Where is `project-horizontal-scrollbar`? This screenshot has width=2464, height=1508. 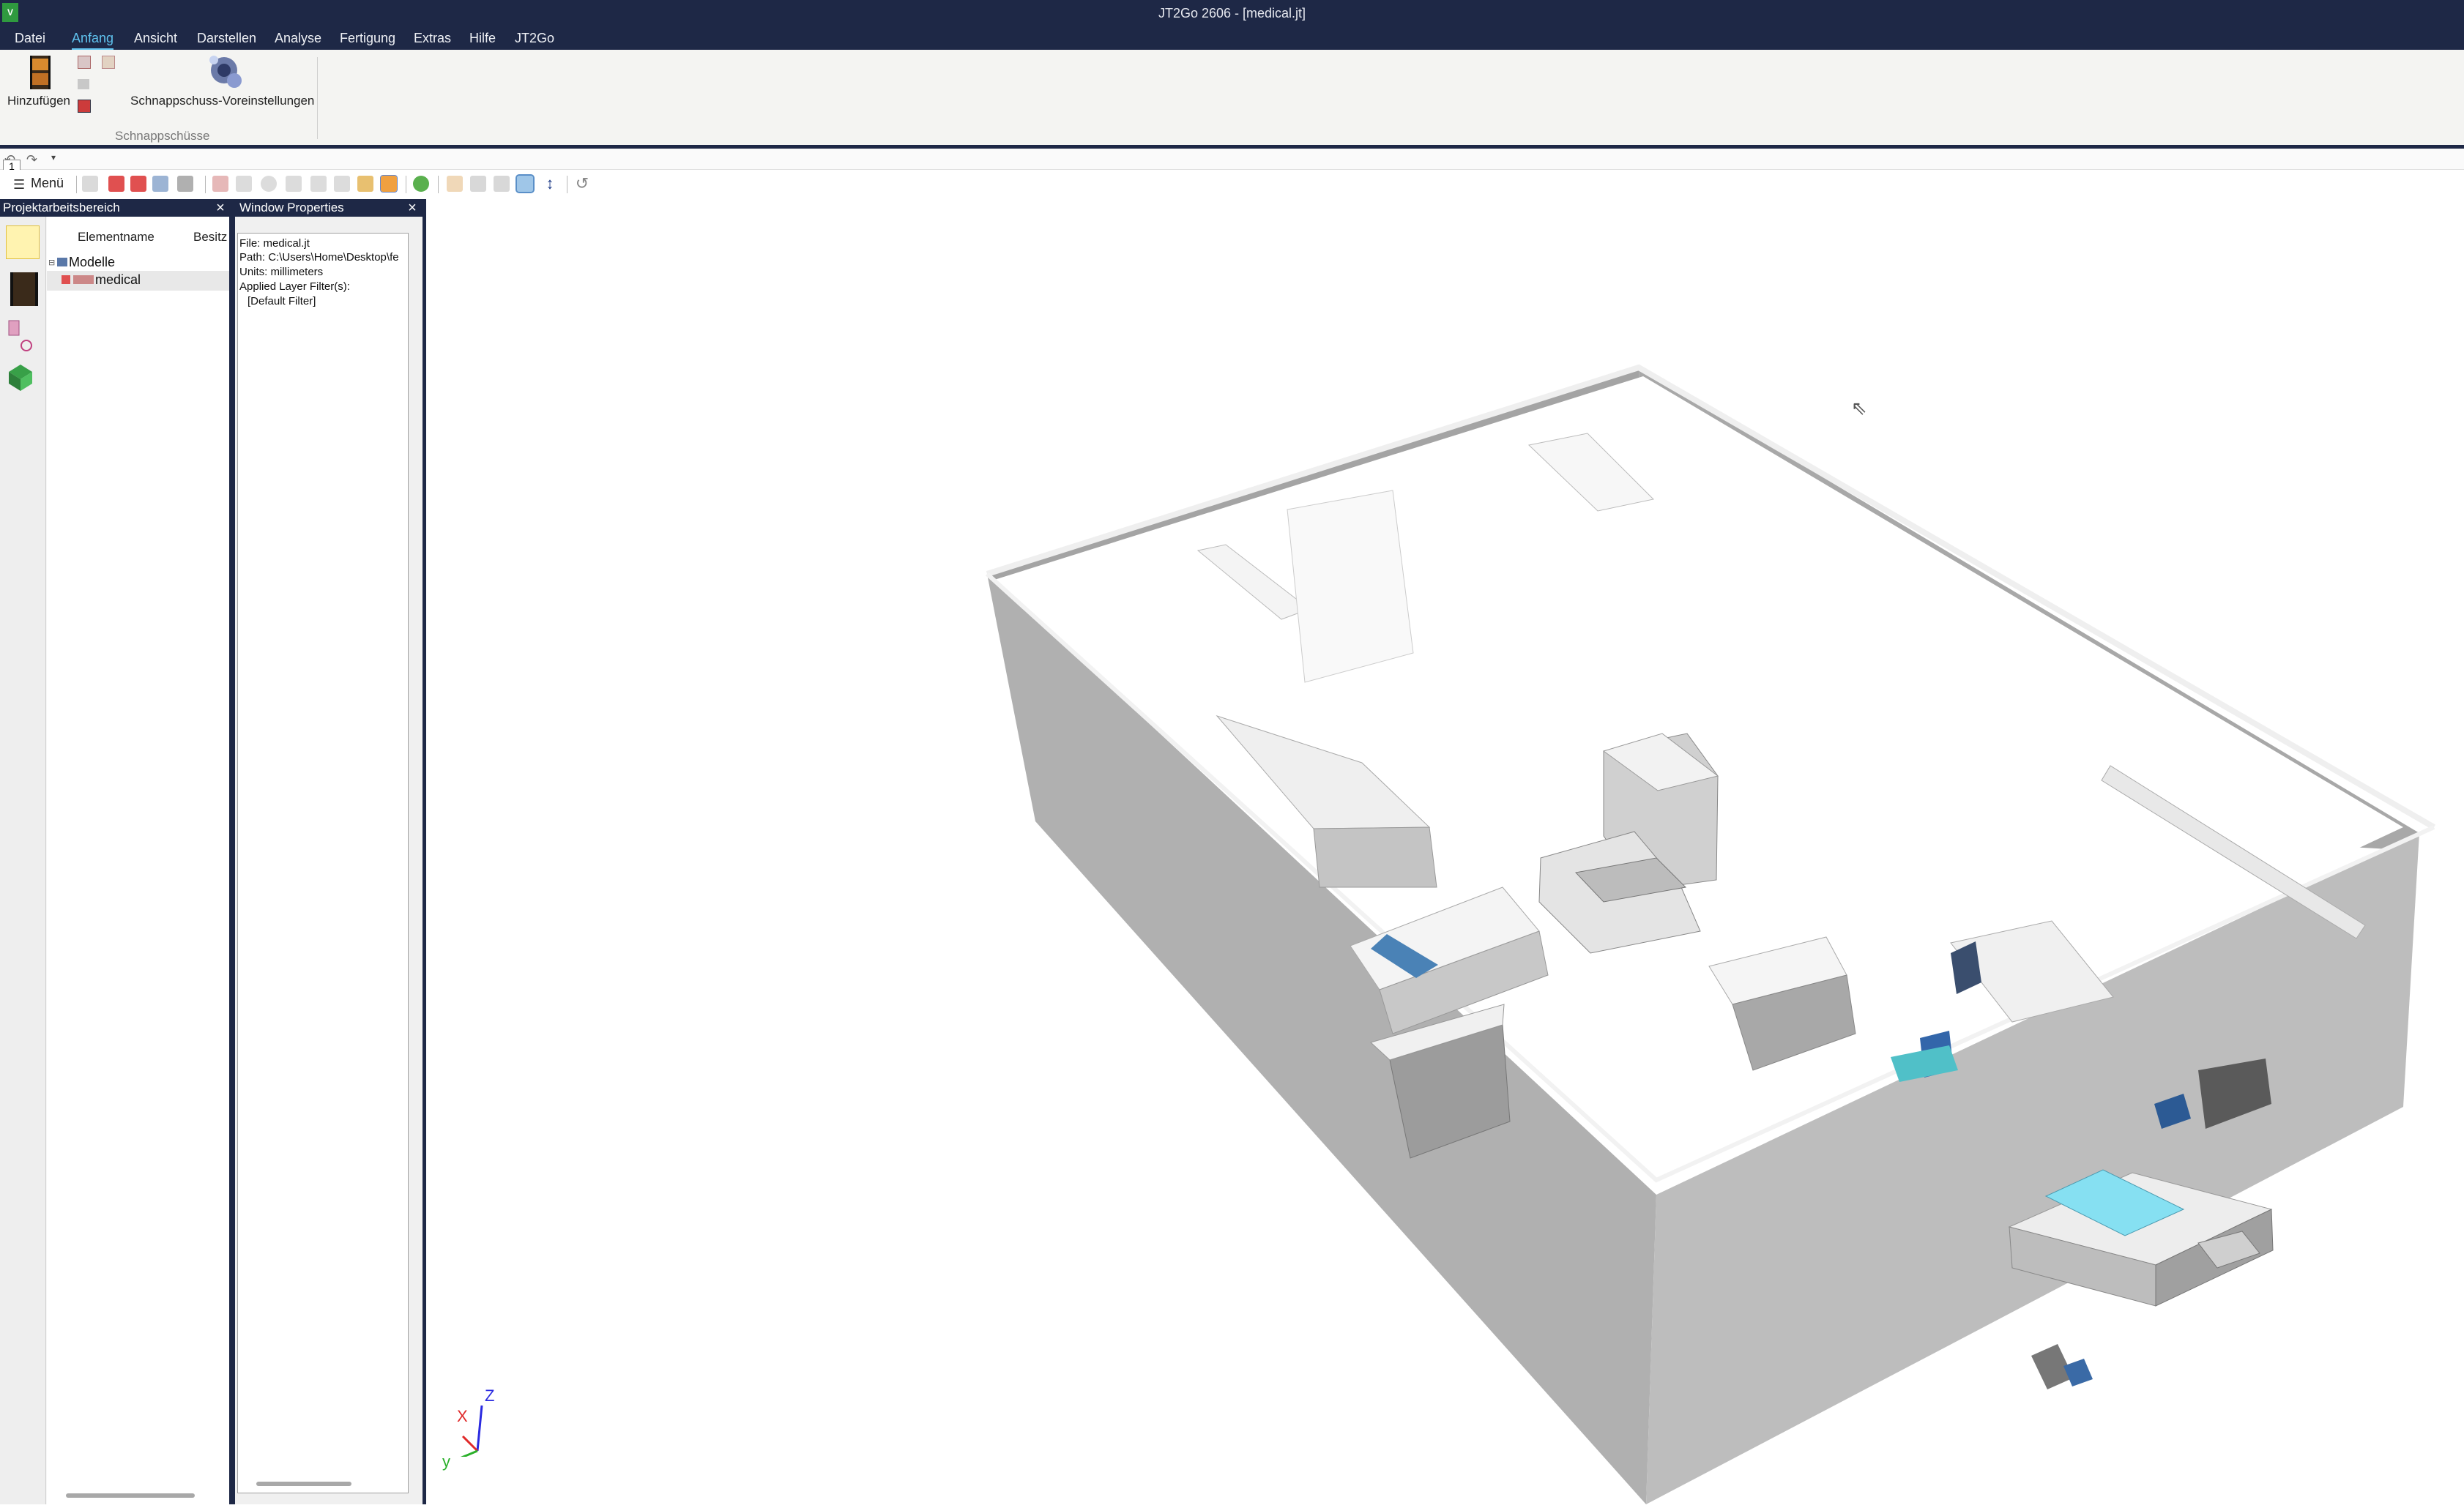
project-horizontal-scrollbar is located at coordinates (130, 1495).